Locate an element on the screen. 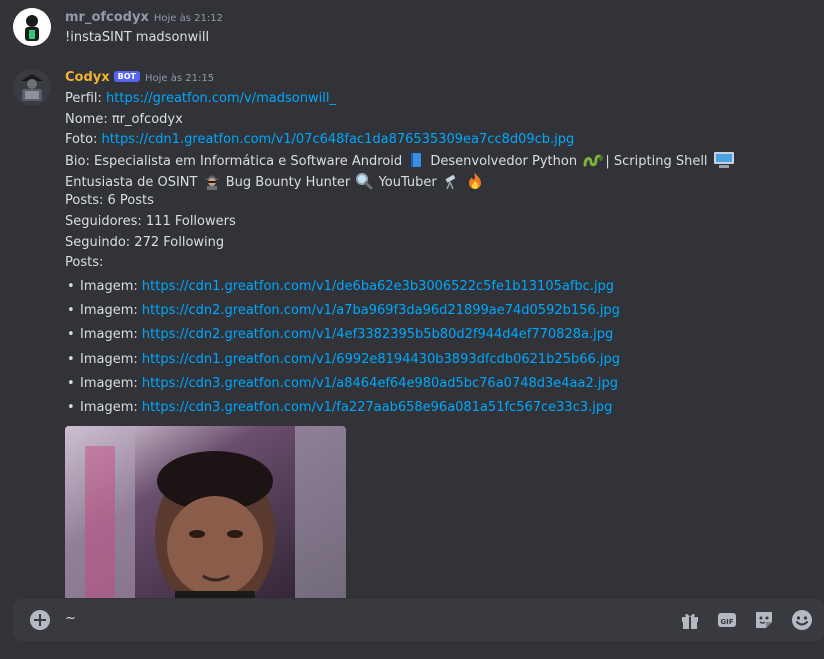 Image resolution: width=824 pixels, height=659 pixels. posts-label: Posts: is located at coordinates (84, 262).